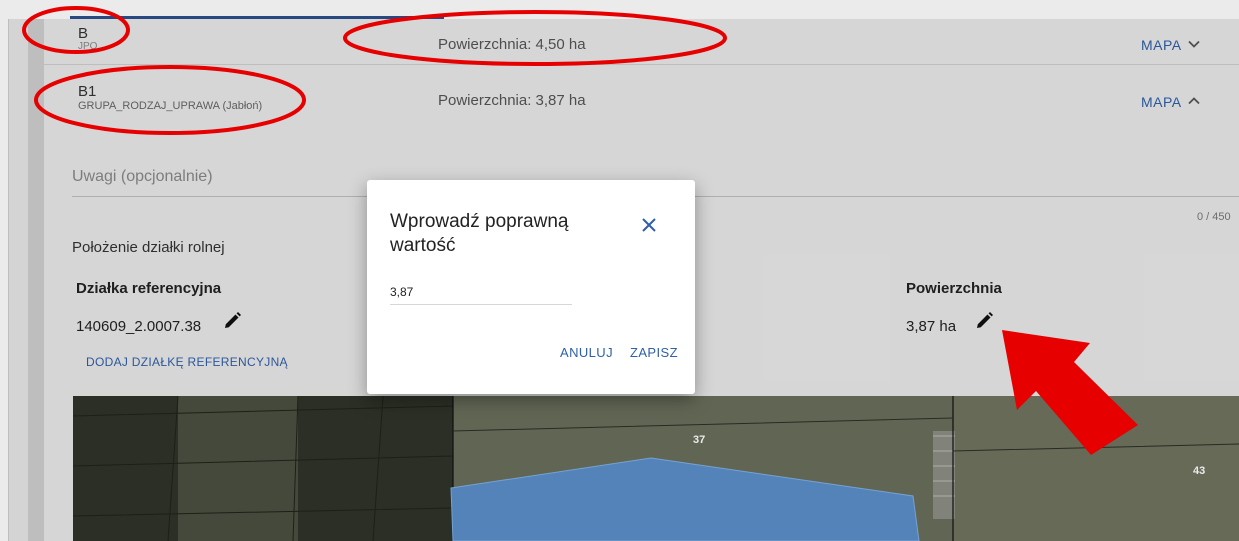  Describe the element at coordinates (654, 352) in the screenshot. I see `save-button: ZAPISZ` at that location.